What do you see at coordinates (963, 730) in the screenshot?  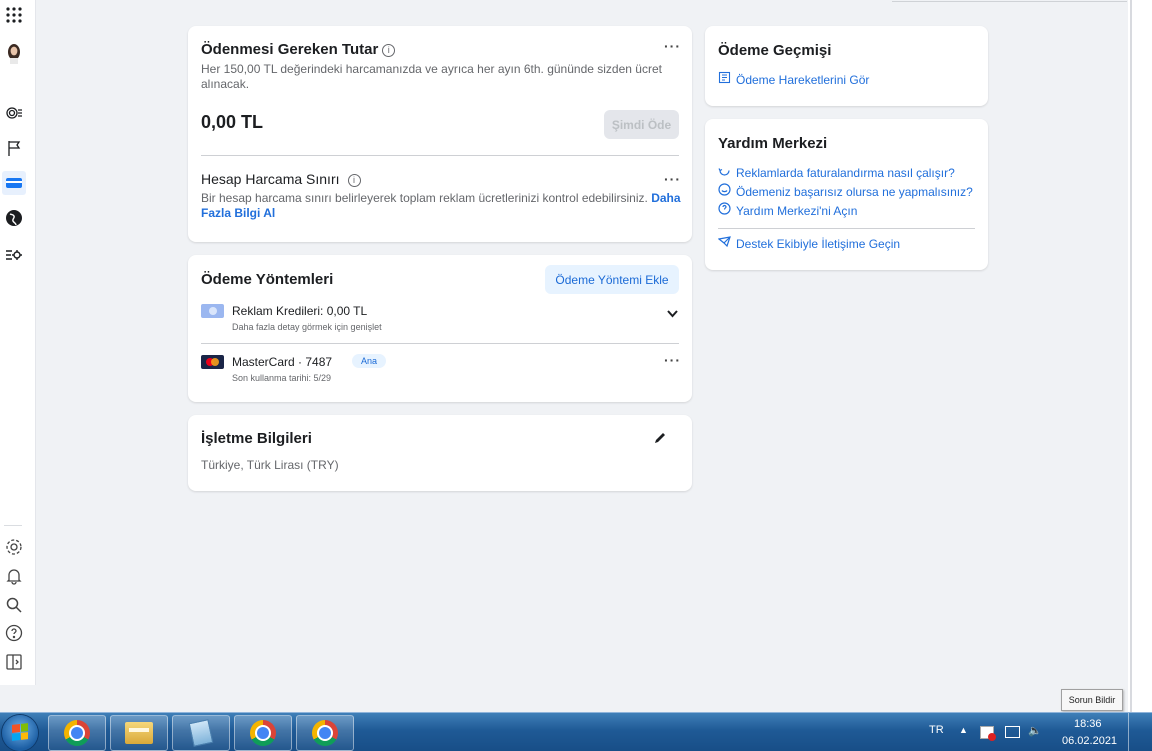 I see `tray-expand-icon: ▲` at bounding box center [963, 730].